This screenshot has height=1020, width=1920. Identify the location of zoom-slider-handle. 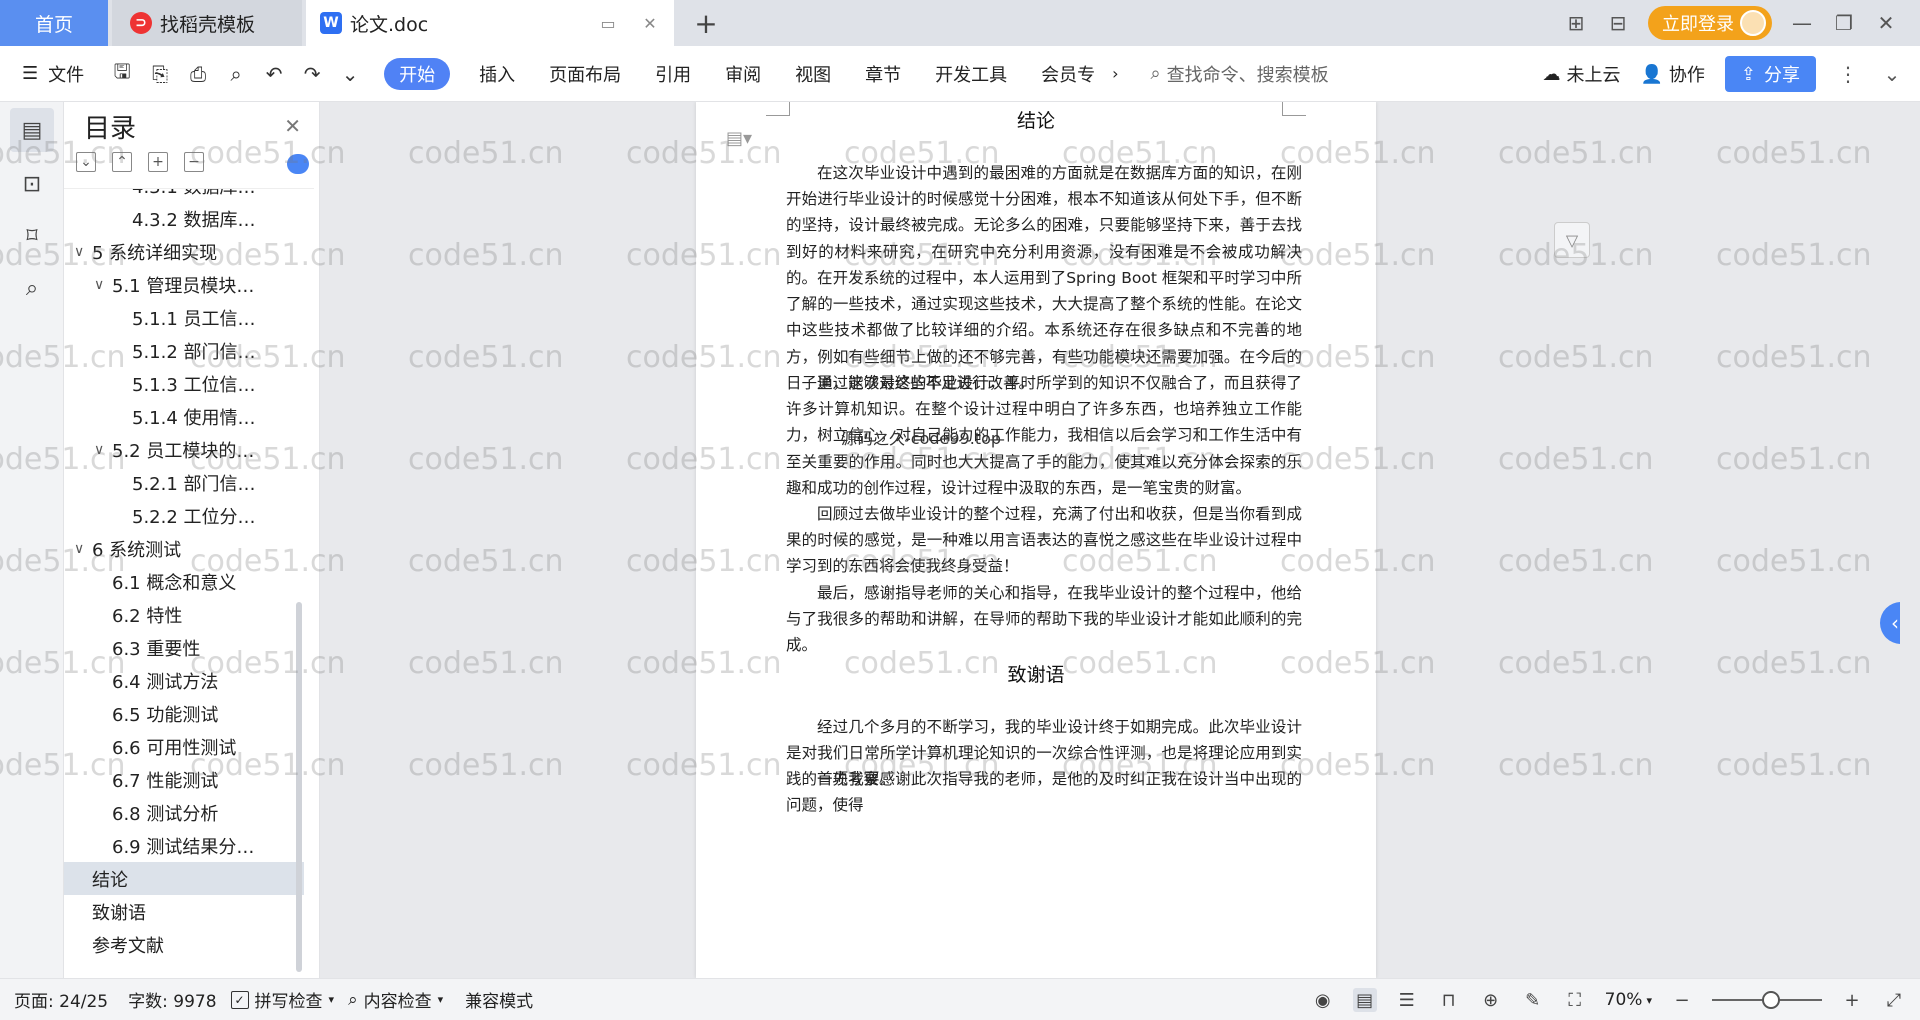
(1771, 1000).